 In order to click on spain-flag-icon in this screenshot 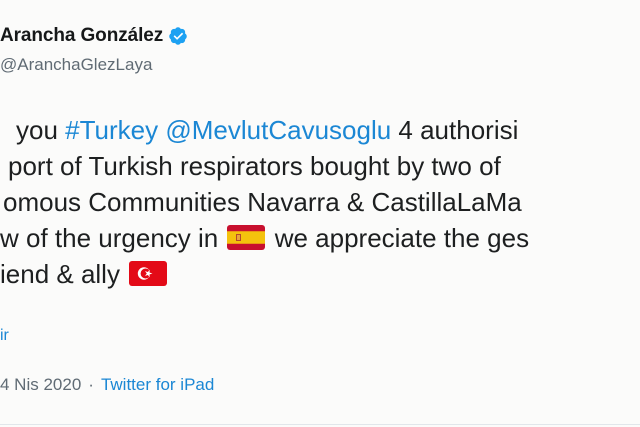, I will do `click(246, 237)`.